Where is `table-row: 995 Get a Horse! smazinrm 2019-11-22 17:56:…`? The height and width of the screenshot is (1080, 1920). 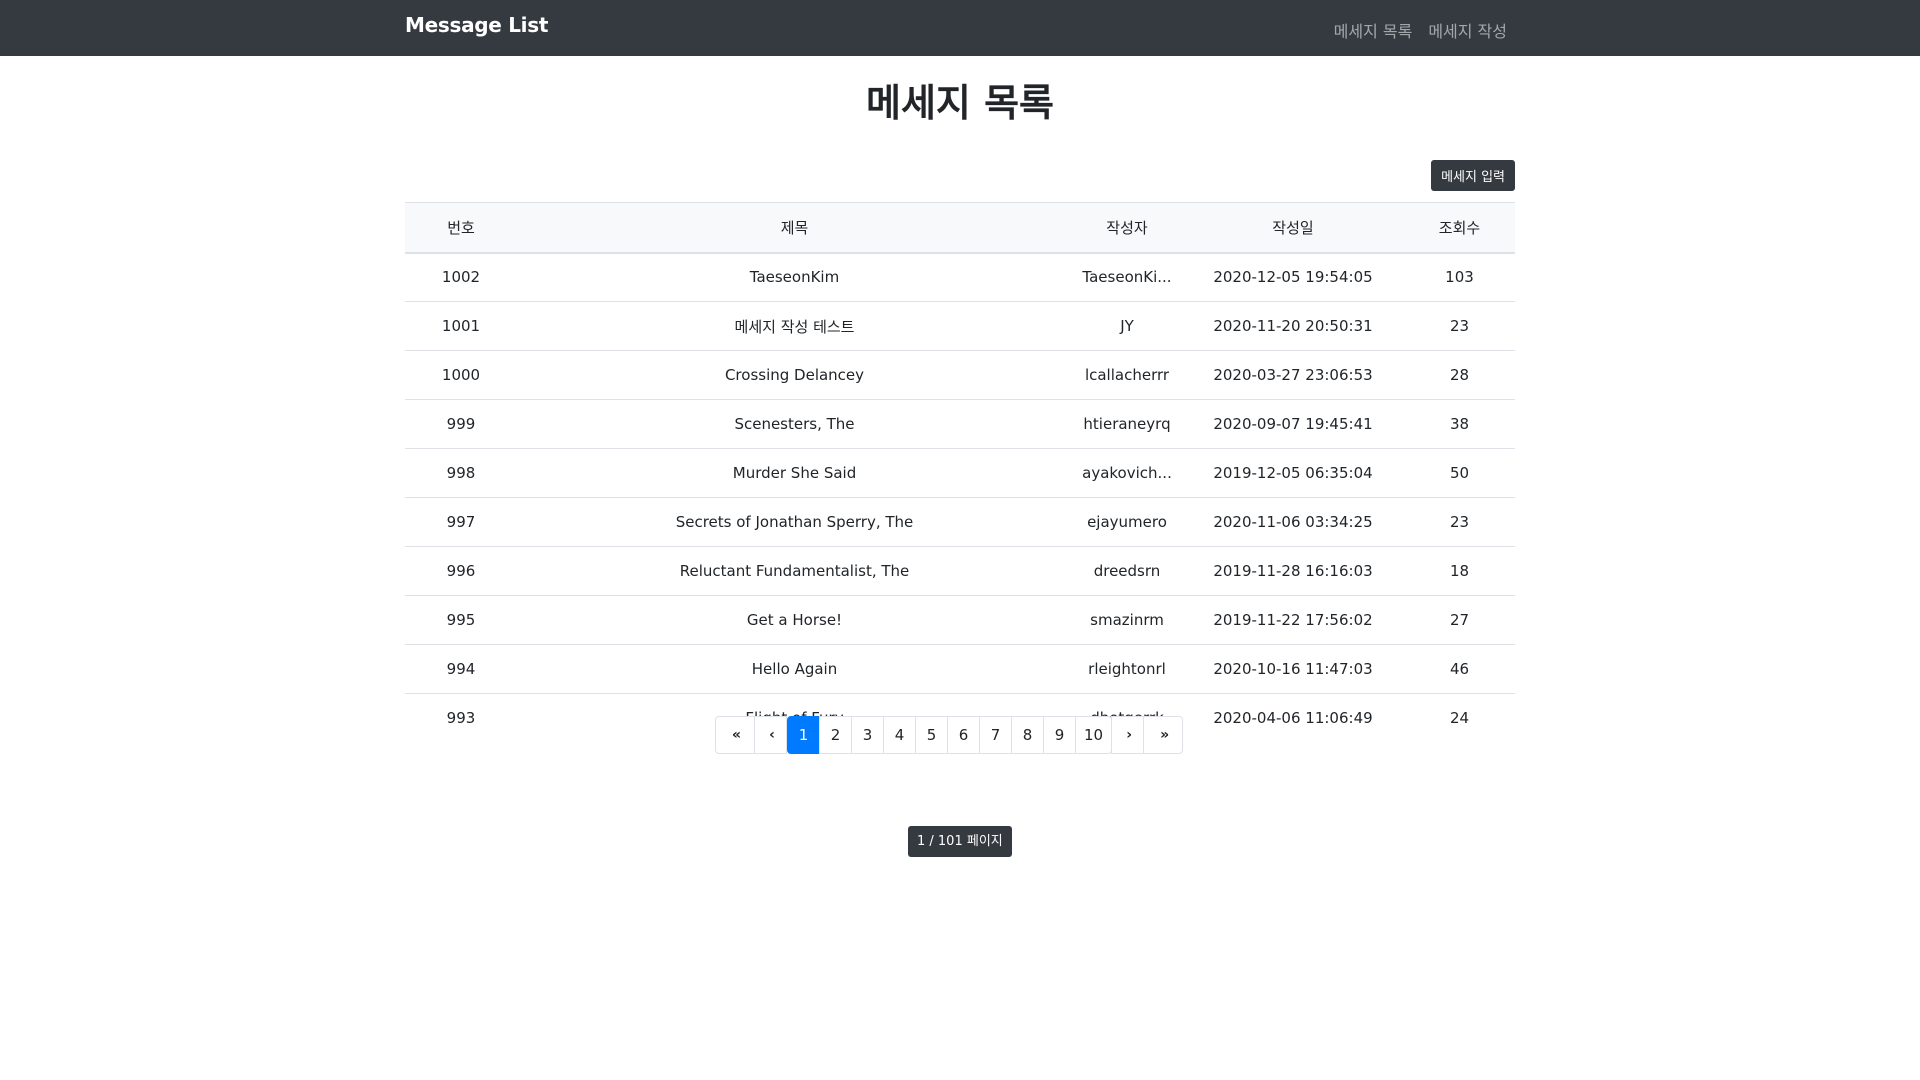
table-row: 995 Get a Horse! smazinrm 2019-11-22 17:56:… is located at coordinates (960, 620).